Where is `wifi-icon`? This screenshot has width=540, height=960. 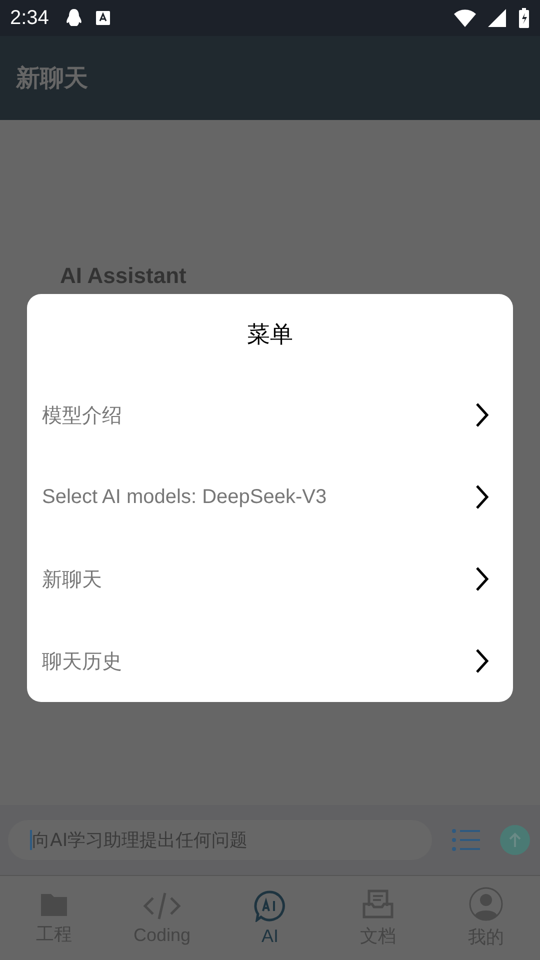
wifi-icon is located at coordinates (465, 18).